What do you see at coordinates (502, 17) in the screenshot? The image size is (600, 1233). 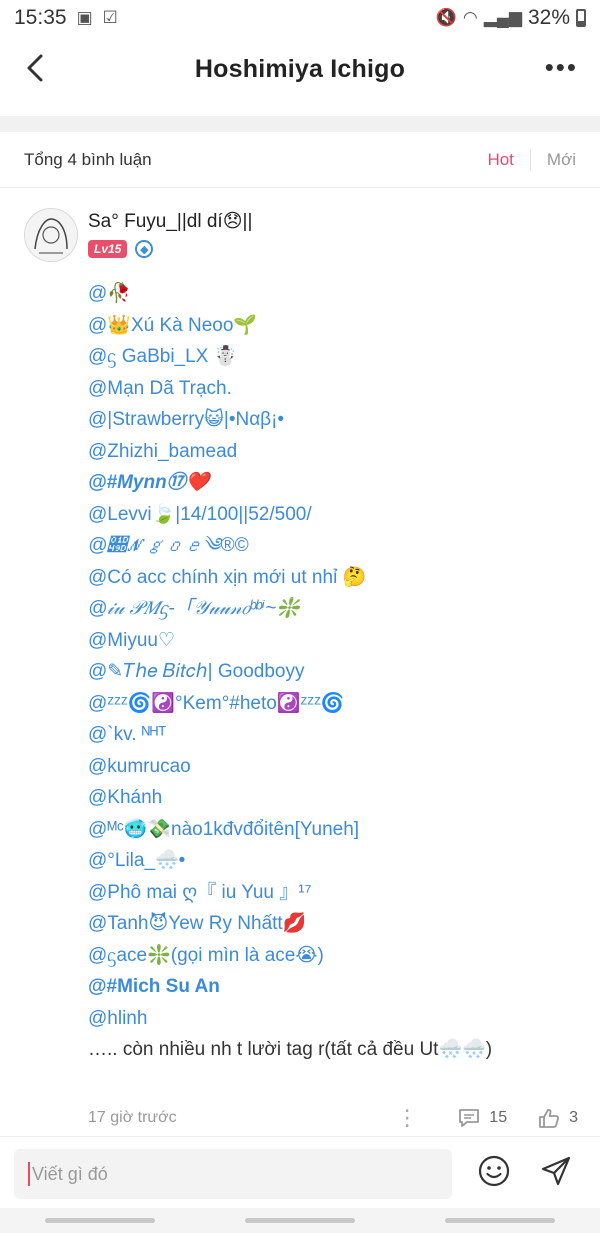 I see `signal-icon: ▂▄▆` at bounding box center [502, 17].